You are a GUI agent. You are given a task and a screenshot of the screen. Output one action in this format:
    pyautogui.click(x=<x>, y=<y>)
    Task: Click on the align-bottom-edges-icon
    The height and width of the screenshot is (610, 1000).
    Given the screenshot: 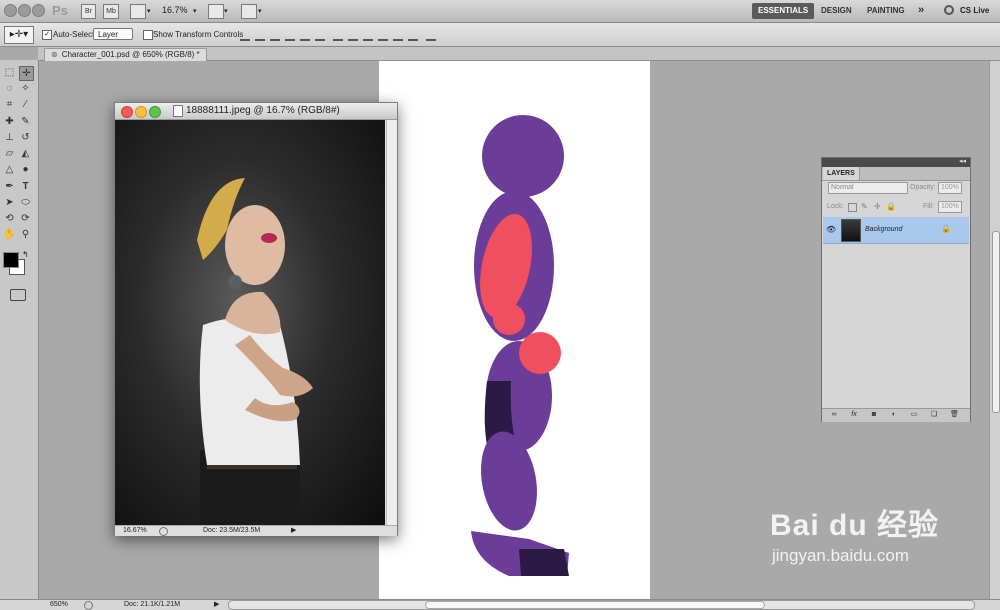 What is the action you would take?
    pyautogui.click(x=275, y=35)
    